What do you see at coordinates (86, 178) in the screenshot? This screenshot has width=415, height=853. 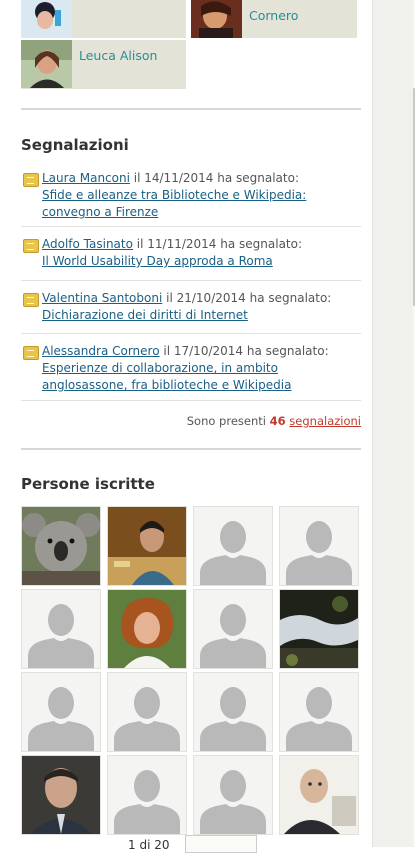 I see `report-user-link: Laura Manconi` at bounding box center [86, 178].